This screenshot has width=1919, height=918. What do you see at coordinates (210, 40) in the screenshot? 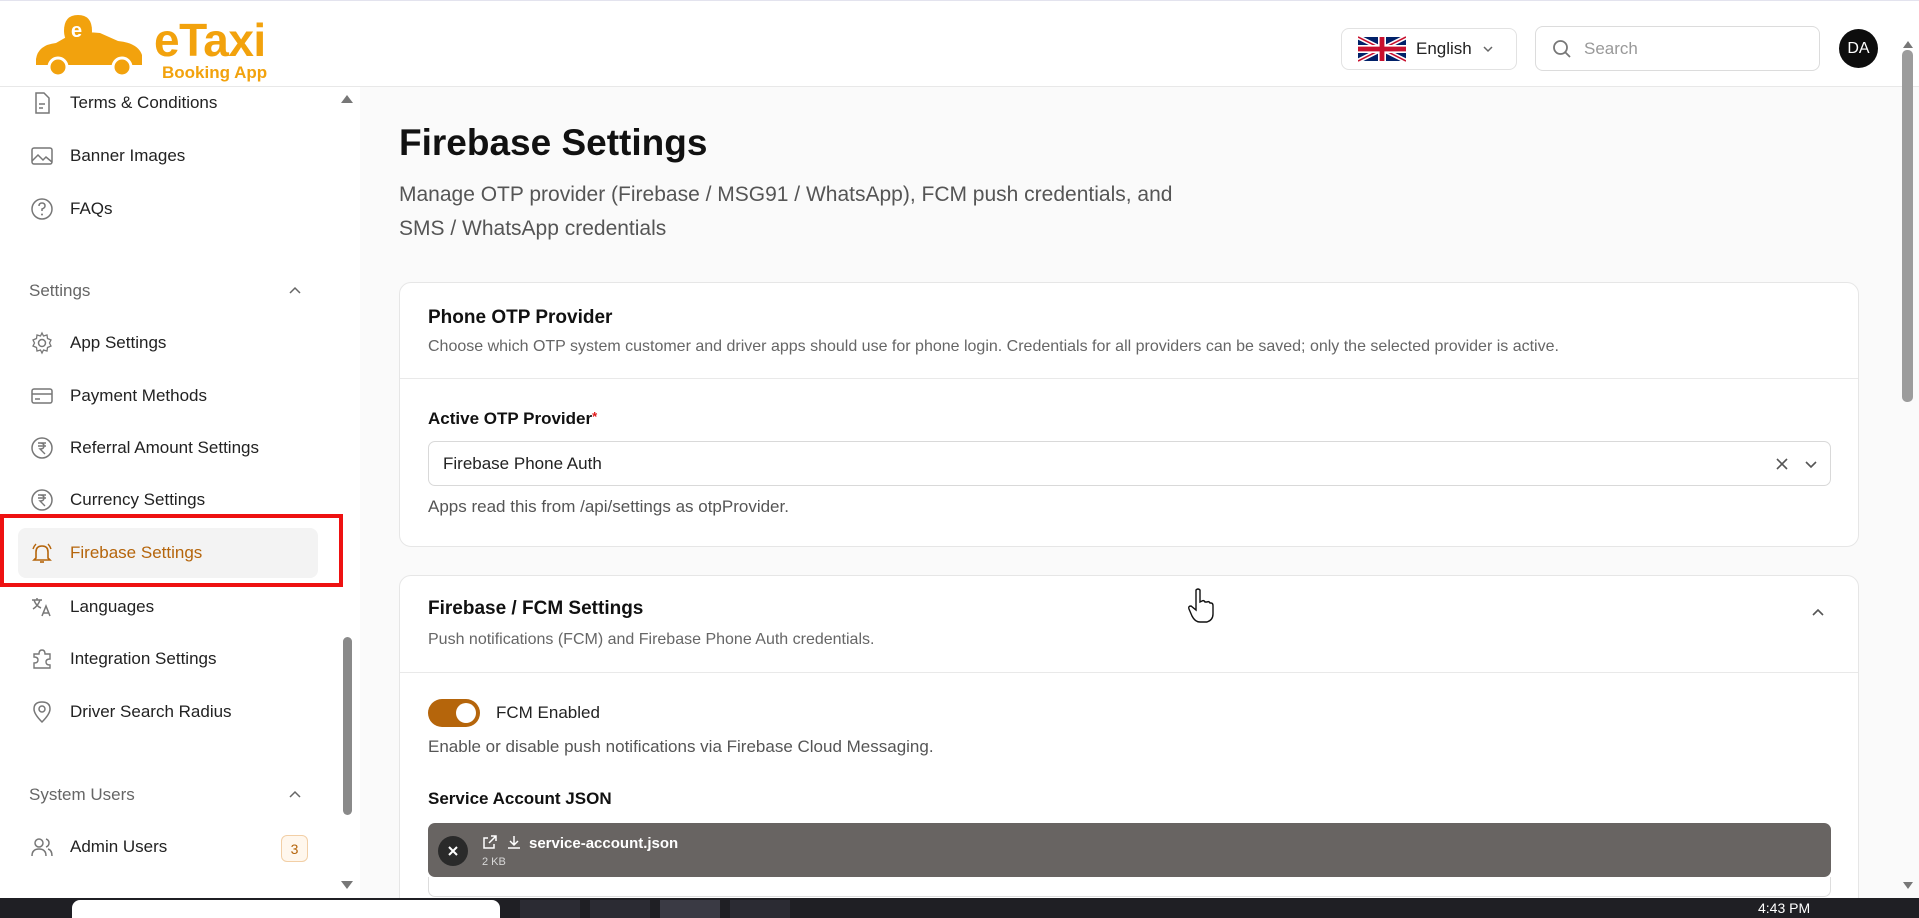
I see `brand-name: eTaxi` at bounding box center [210, 40].